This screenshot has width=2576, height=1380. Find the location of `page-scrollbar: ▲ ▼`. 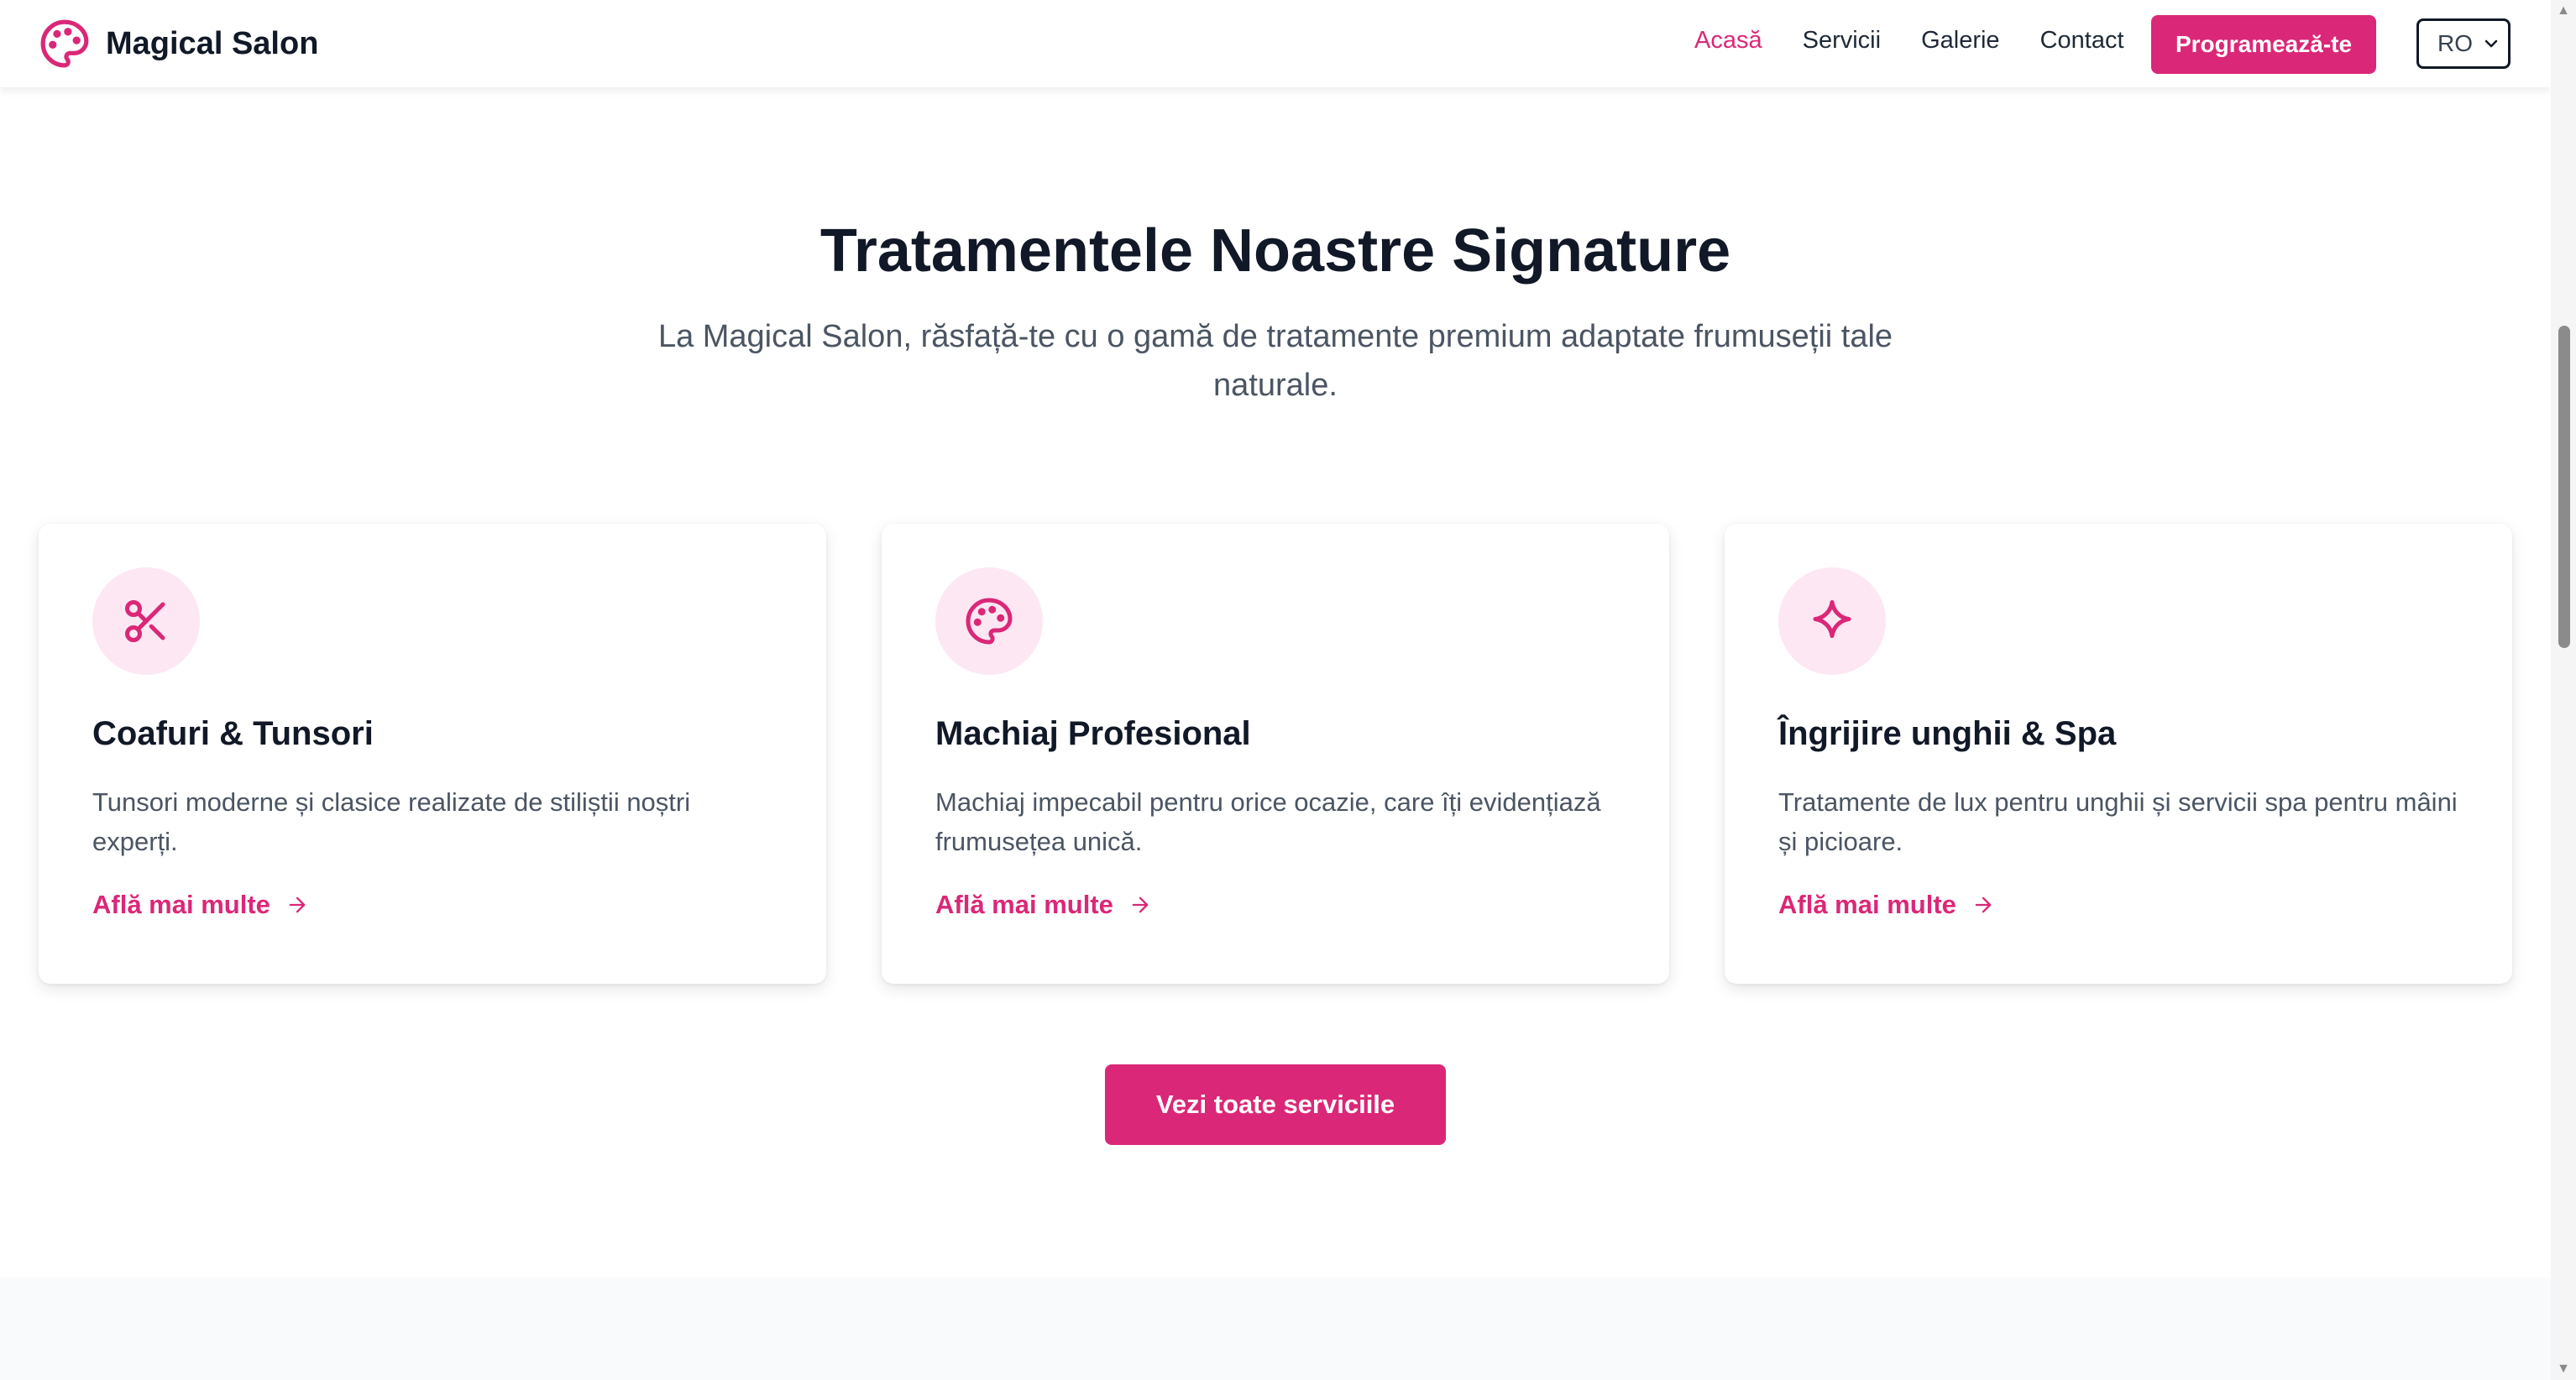

page-scrollbar: ▲ ▼ is located at coordinates (2563, 690).